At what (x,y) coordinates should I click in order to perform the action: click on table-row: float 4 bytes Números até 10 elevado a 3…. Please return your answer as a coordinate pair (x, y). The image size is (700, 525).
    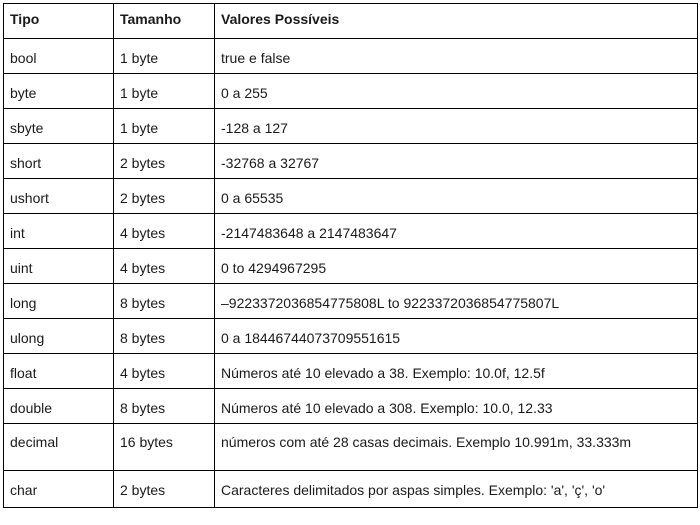
    Looking at the image, I should click on (350, 371).